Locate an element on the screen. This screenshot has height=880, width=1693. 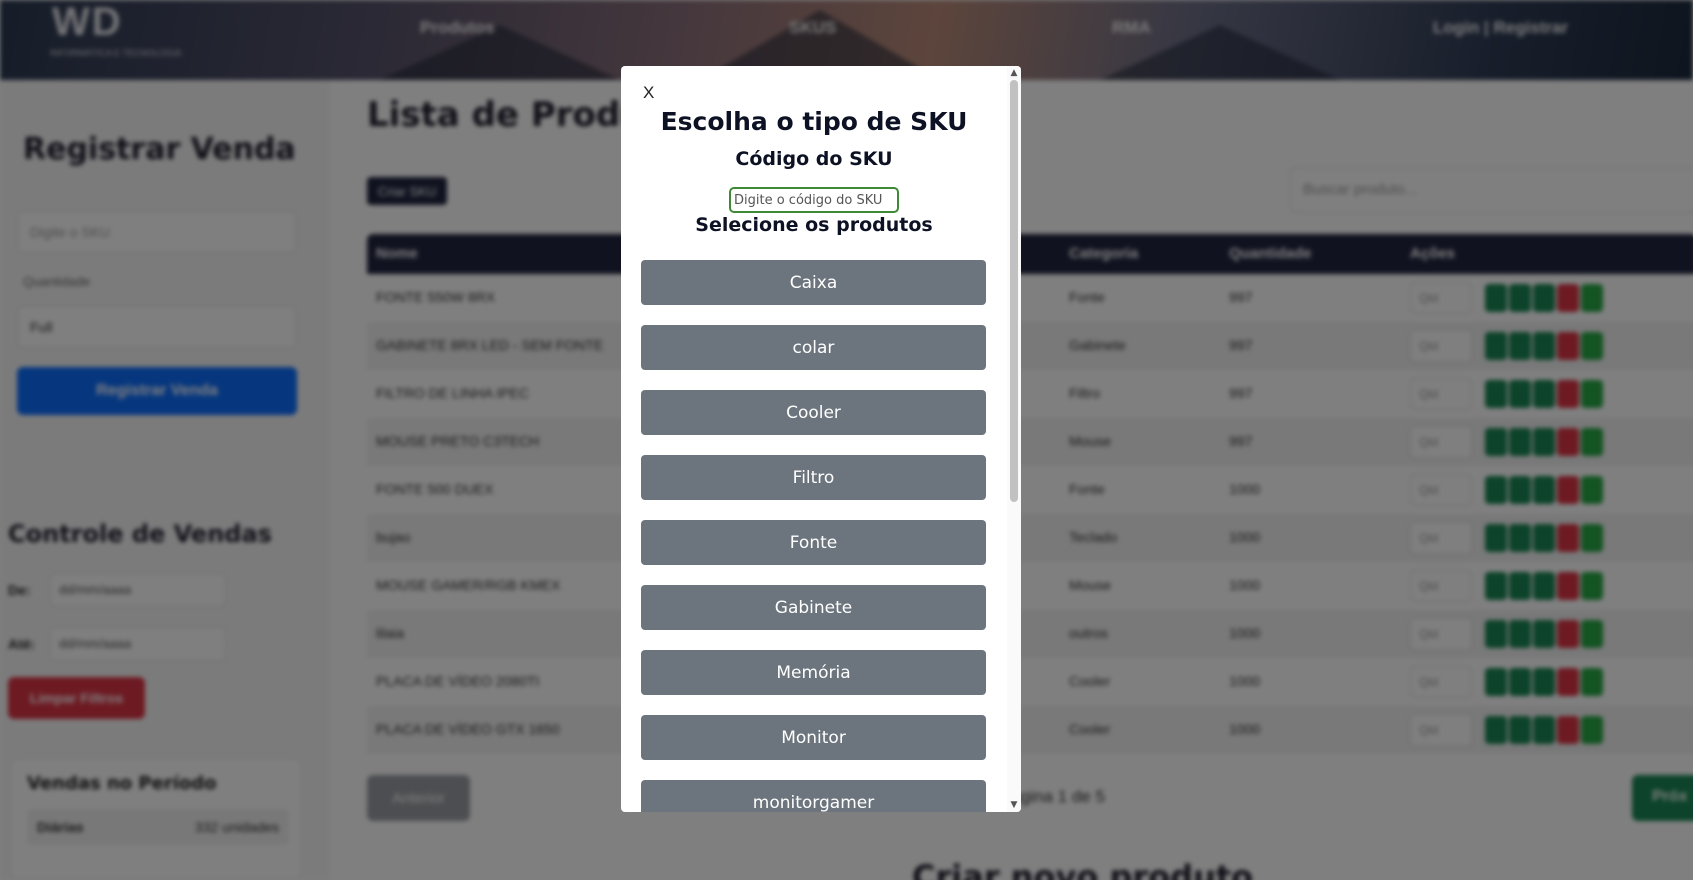
product-option-button: Gabinete is located at coordinates (813, 607).